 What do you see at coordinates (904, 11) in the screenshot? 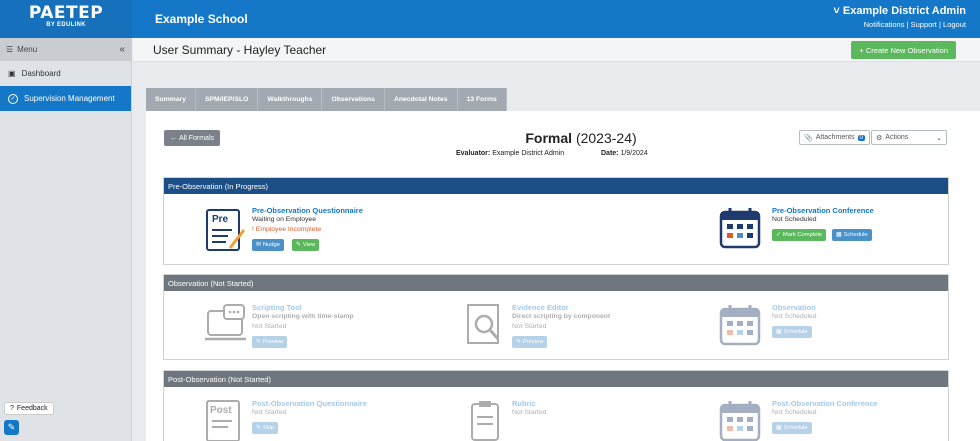
I see `user-name: Example District Admin` at bounding box center [904, 11].